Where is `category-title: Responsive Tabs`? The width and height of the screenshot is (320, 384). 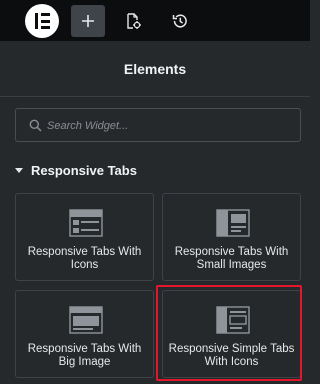 category-title: Responsive Tabs is located at coordinates (84, 170).